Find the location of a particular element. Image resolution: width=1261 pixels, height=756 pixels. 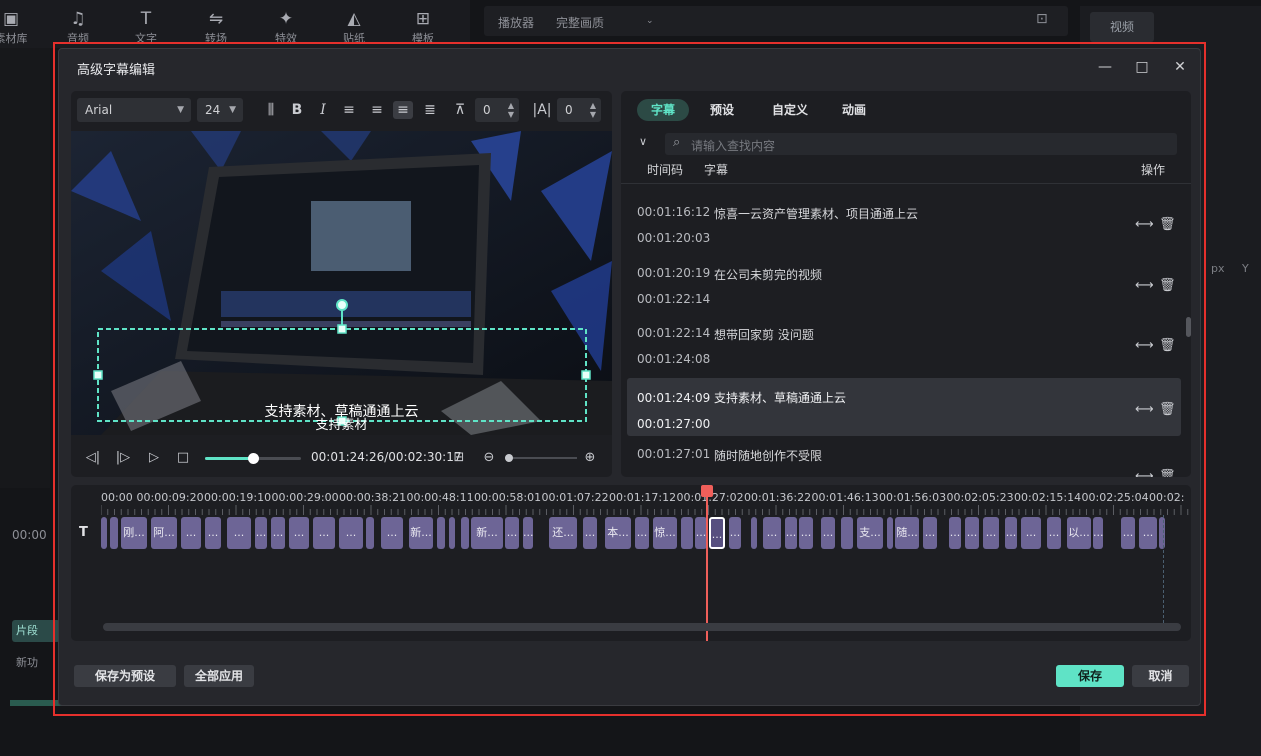

zoom-out-icon: ⊖ is located at coordinates (489, 458).